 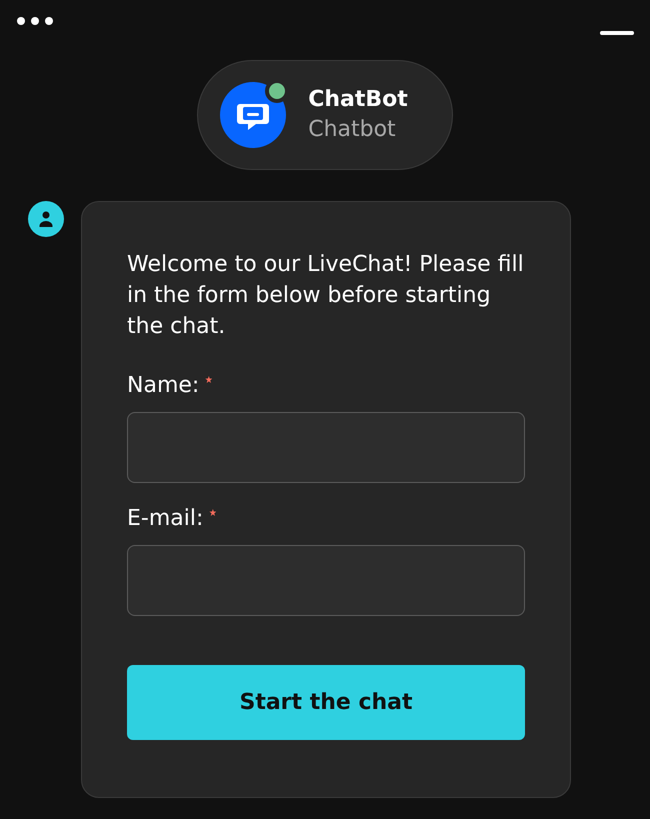 I want to click on more-icon, so click(x=35, y=21).